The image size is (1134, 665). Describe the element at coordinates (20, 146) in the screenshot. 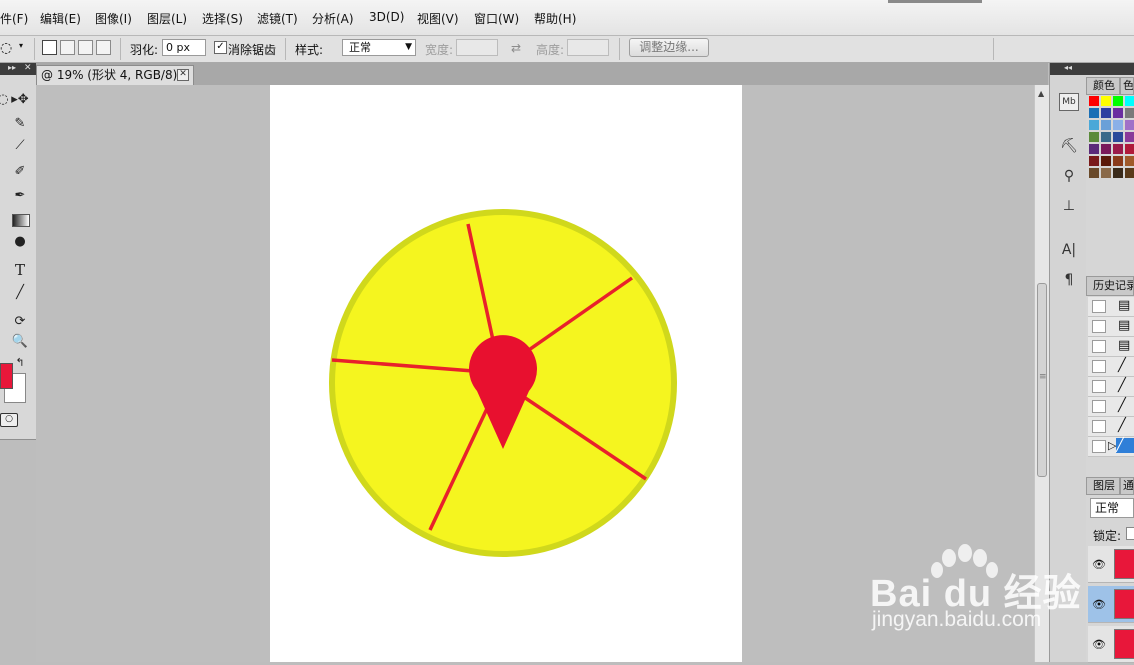

I see `eyedropper-tool-icon: ⟋` at that location.